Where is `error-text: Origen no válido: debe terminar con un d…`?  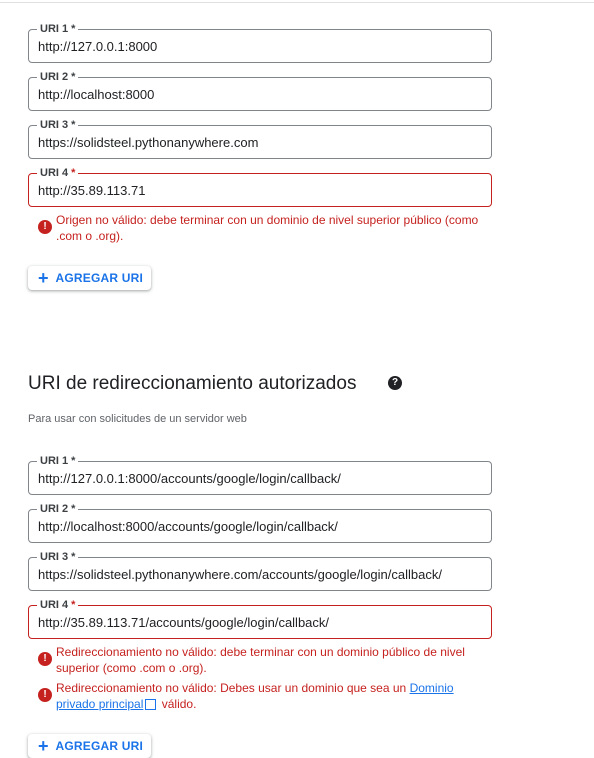
error-text: Origen no válido: debe terminar con un d… is located at coordinates (267, 228).